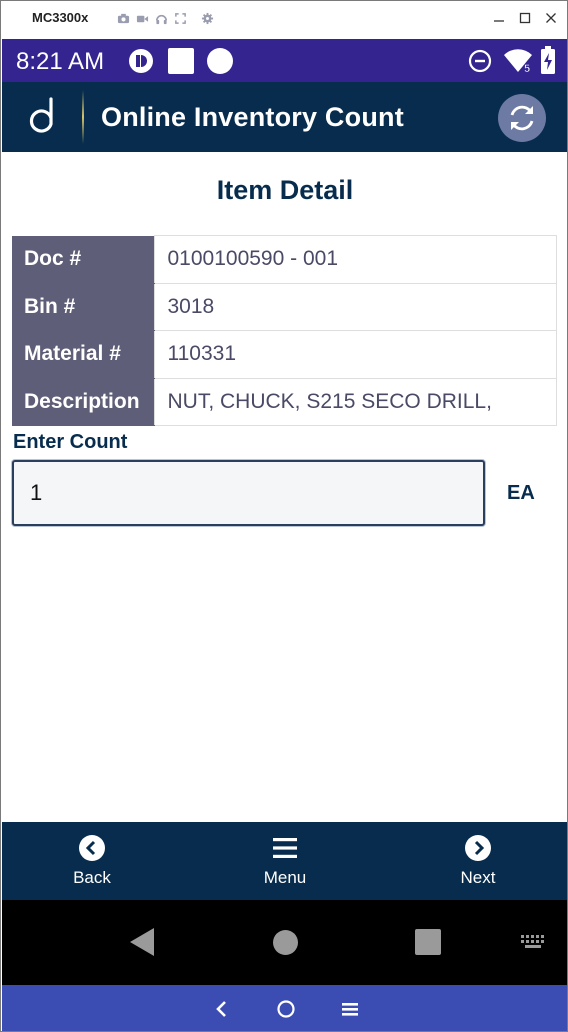 The width and height of the screenshot is (568, 1032). Describe the element at coordinates (83, 354) in the screenshot. I see `detail-label: Material #` at that location.